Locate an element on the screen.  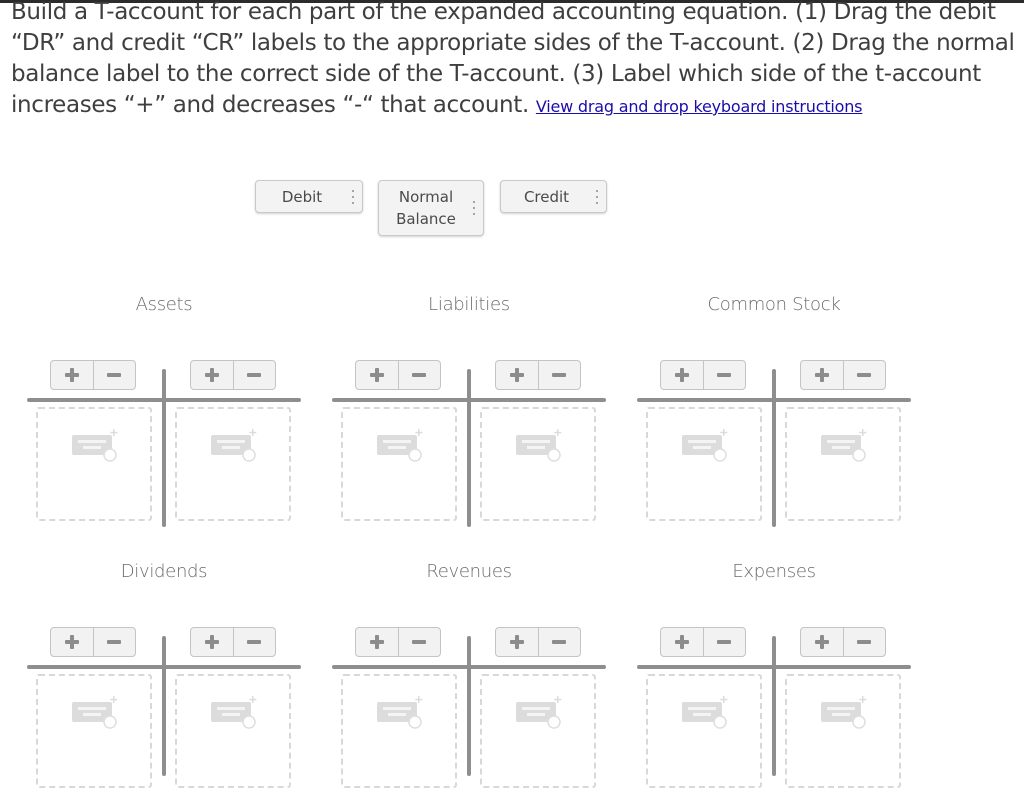
normal-balance-chip: Normal Balance is located at coordinates (431, 208).